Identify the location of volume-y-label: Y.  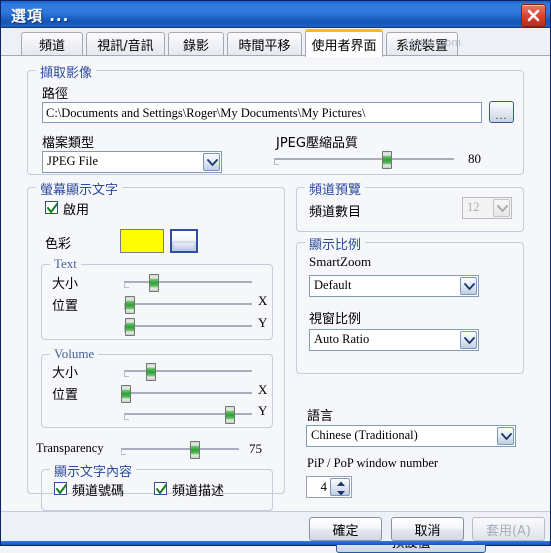
(263, 410).